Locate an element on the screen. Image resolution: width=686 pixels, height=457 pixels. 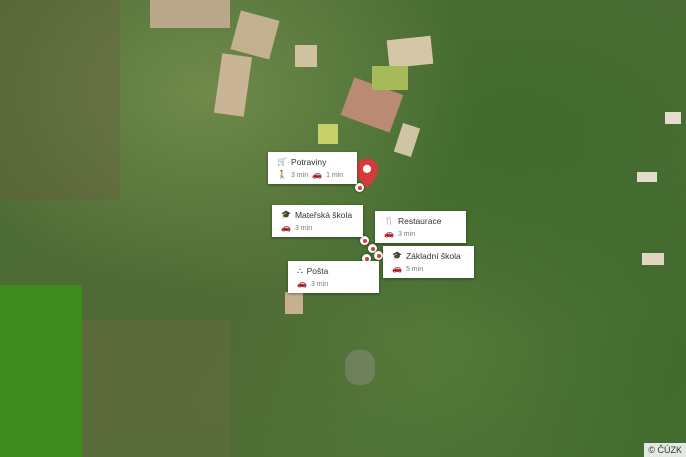
poi-callout-potraviny: 🛒 Potraviny 🚶 3 min 🚗 1 min is located at coordinates (312, 168).